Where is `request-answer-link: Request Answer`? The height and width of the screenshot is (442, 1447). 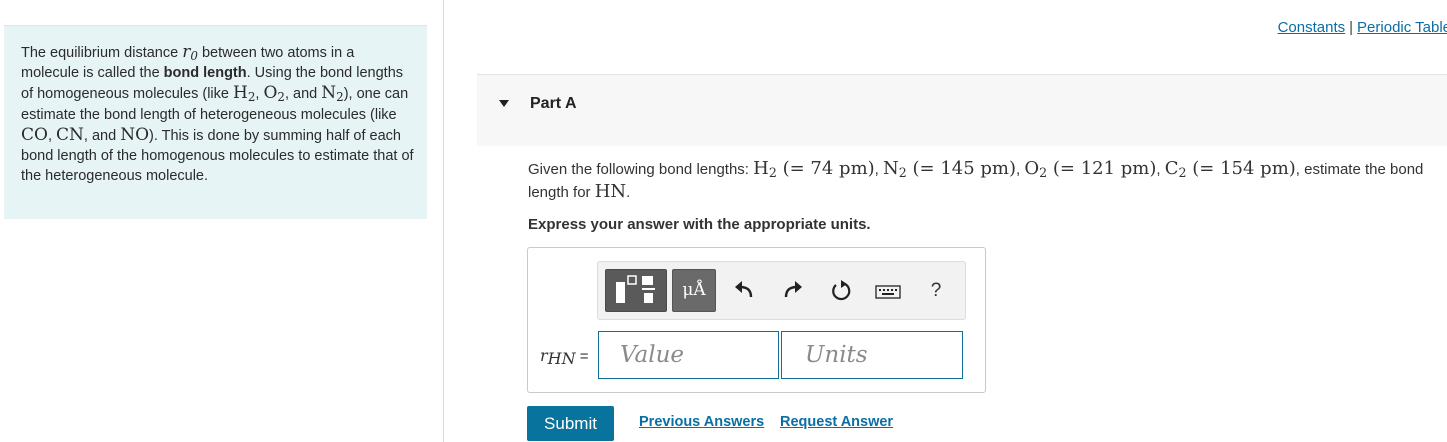 request-answer-link: Request Answer is located at coordinates (836, 422).